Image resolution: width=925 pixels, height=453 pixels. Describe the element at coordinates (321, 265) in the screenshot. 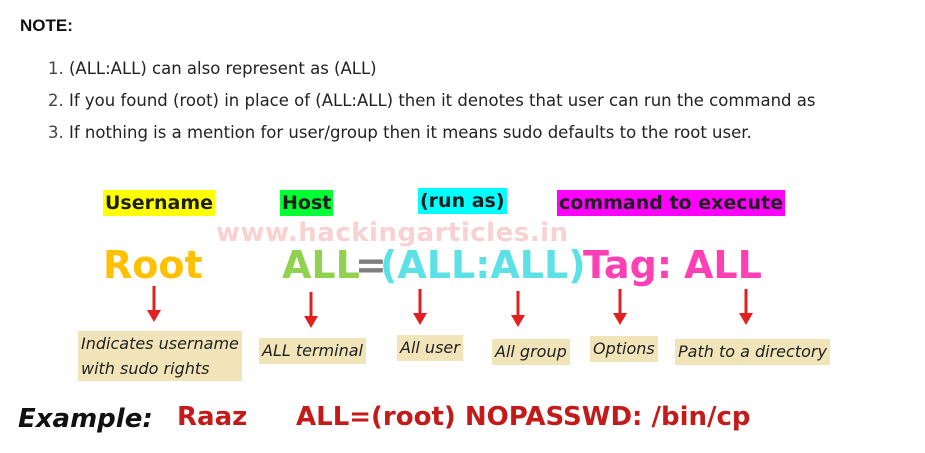

I see `syntax-host: ALL` at that location.